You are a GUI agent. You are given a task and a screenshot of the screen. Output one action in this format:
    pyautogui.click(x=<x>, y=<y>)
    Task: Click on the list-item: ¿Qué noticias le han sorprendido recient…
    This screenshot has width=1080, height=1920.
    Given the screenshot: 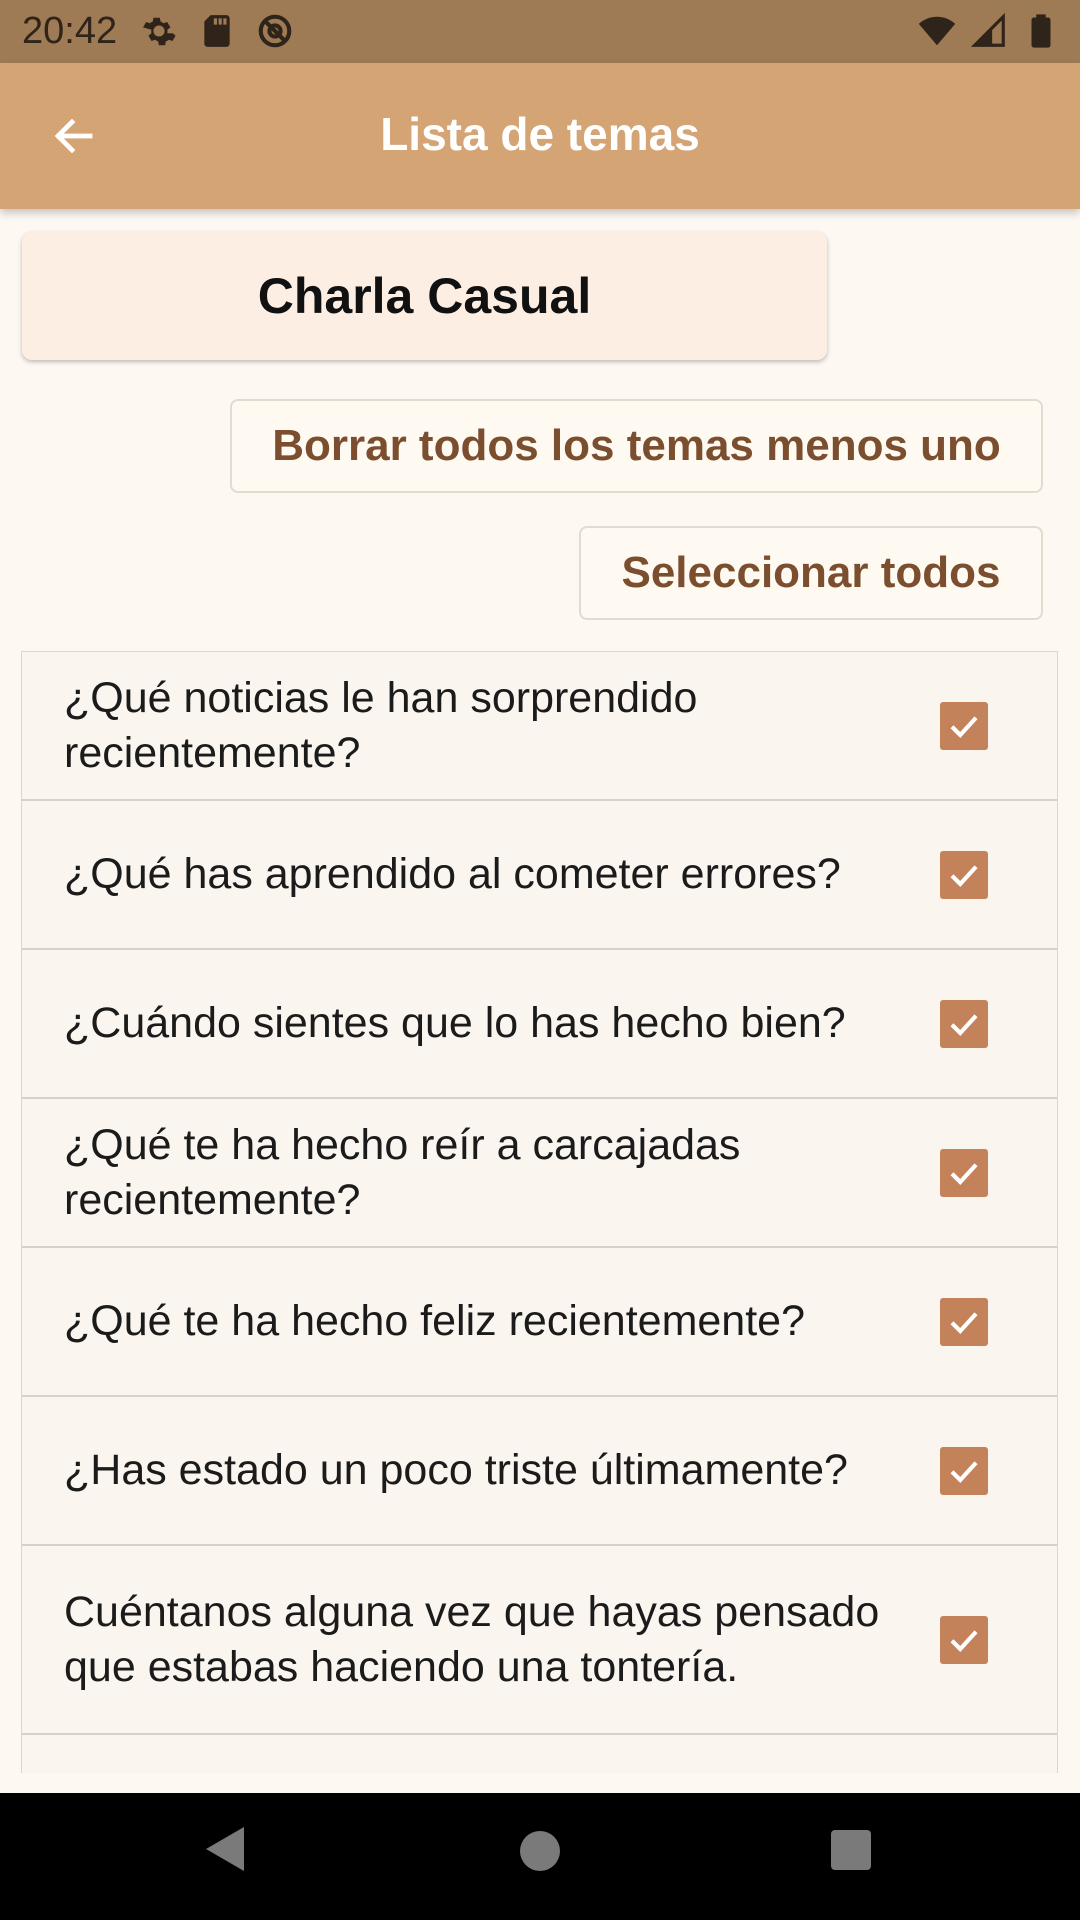 What is the action you would take?
    pyautogui.click(x=539, y=726)
    